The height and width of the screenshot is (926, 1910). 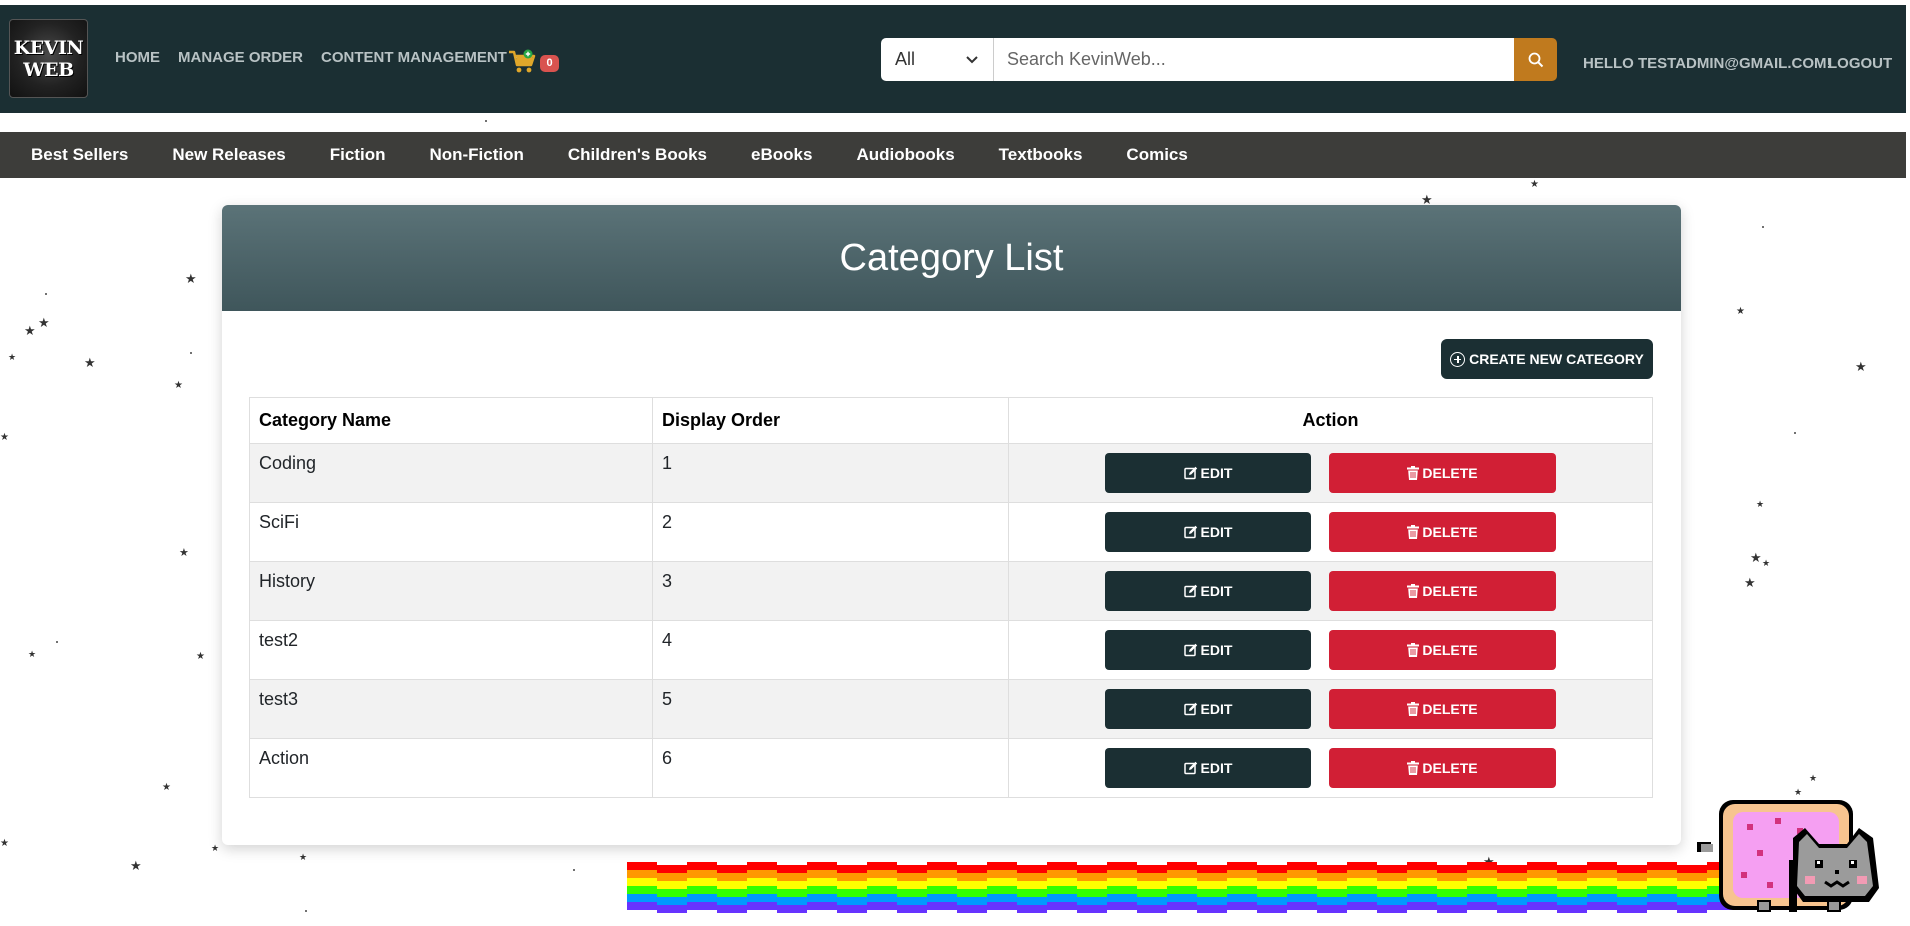 I want to click on category-link: New Releases, so click(x=228, y=155).